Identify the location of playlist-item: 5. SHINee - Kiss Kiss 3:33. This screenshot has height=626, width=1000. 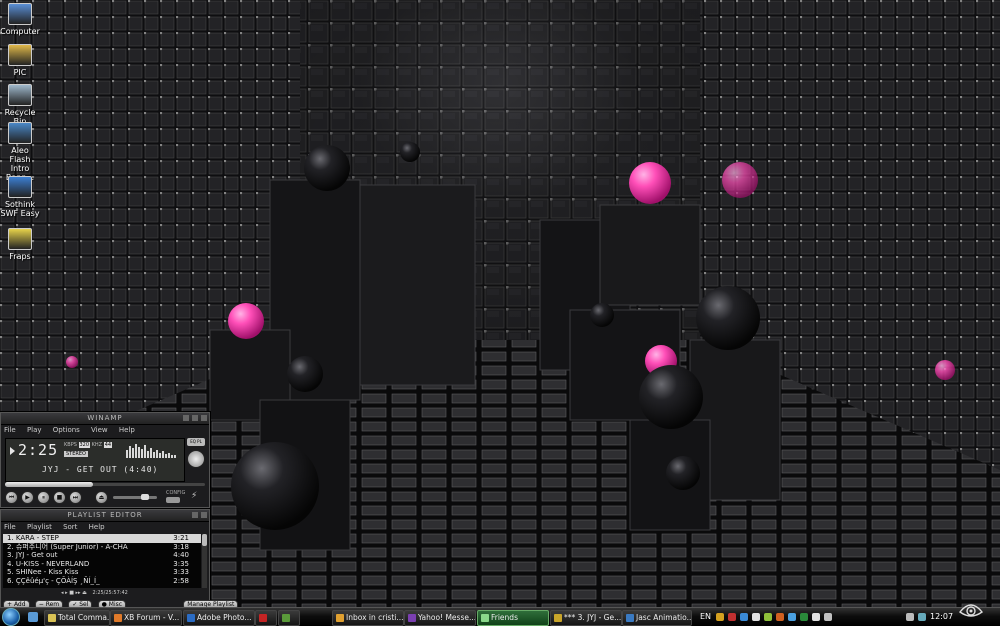
(102, 572).